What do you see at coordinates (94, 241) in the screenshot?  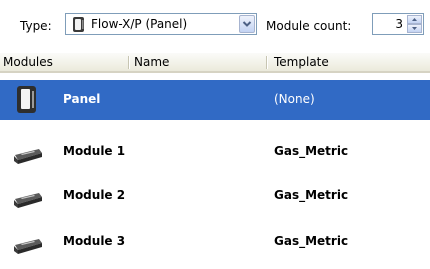 I see `row-module-name: Module 3` at bounding box center [94, 241].